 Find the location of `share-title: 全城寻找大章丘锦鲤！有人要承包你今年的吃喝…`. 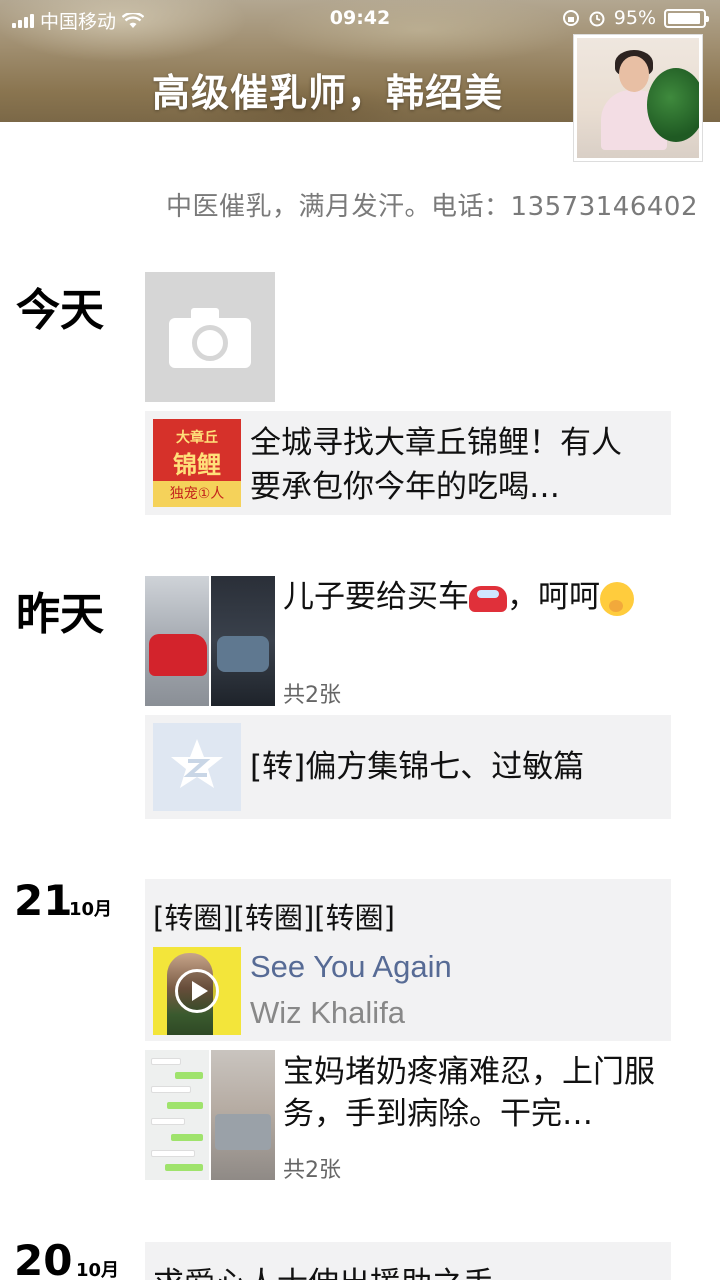

share-title: 全城寻找大章丘锦鲤！有人要承包你今年的吃喝… is located at coordinates (436, 465).